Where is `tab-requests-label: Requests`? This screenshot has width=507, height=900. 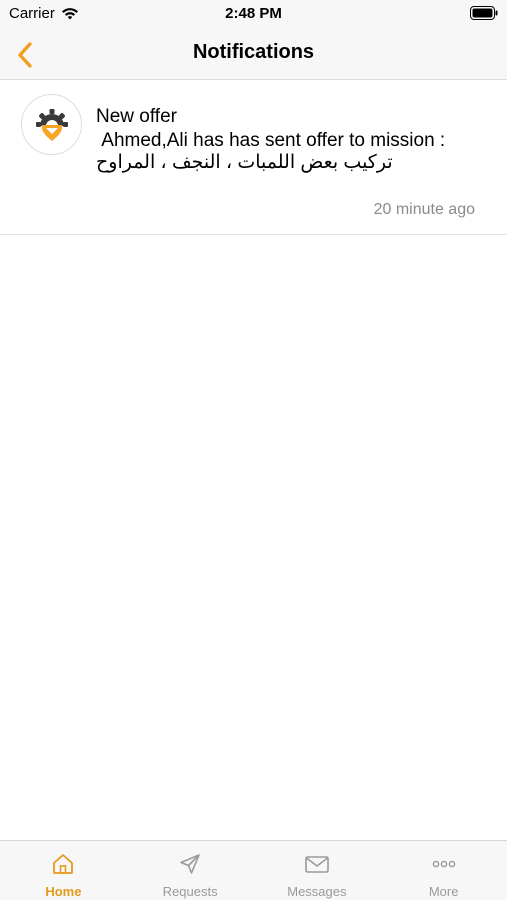
tab-requests-label: Requests is located at coordinates (190, 891).